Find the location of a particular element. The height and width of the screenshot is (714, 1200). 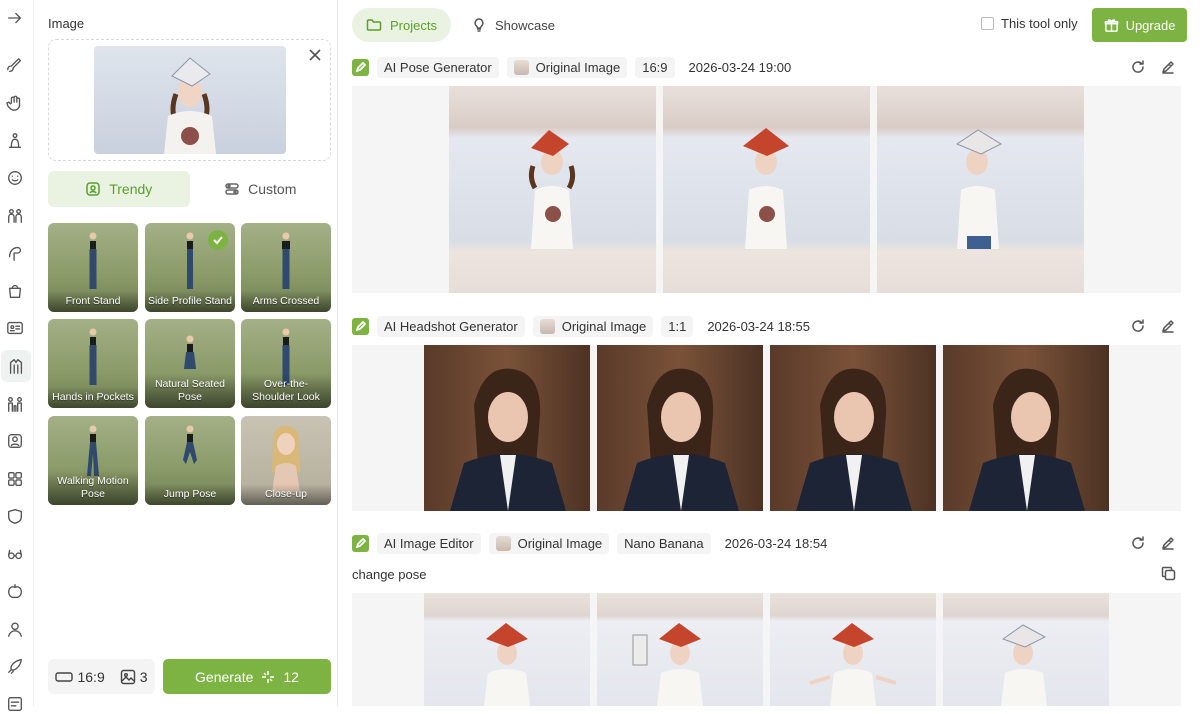

face-swap-icon is located at coordinates (15, 178).